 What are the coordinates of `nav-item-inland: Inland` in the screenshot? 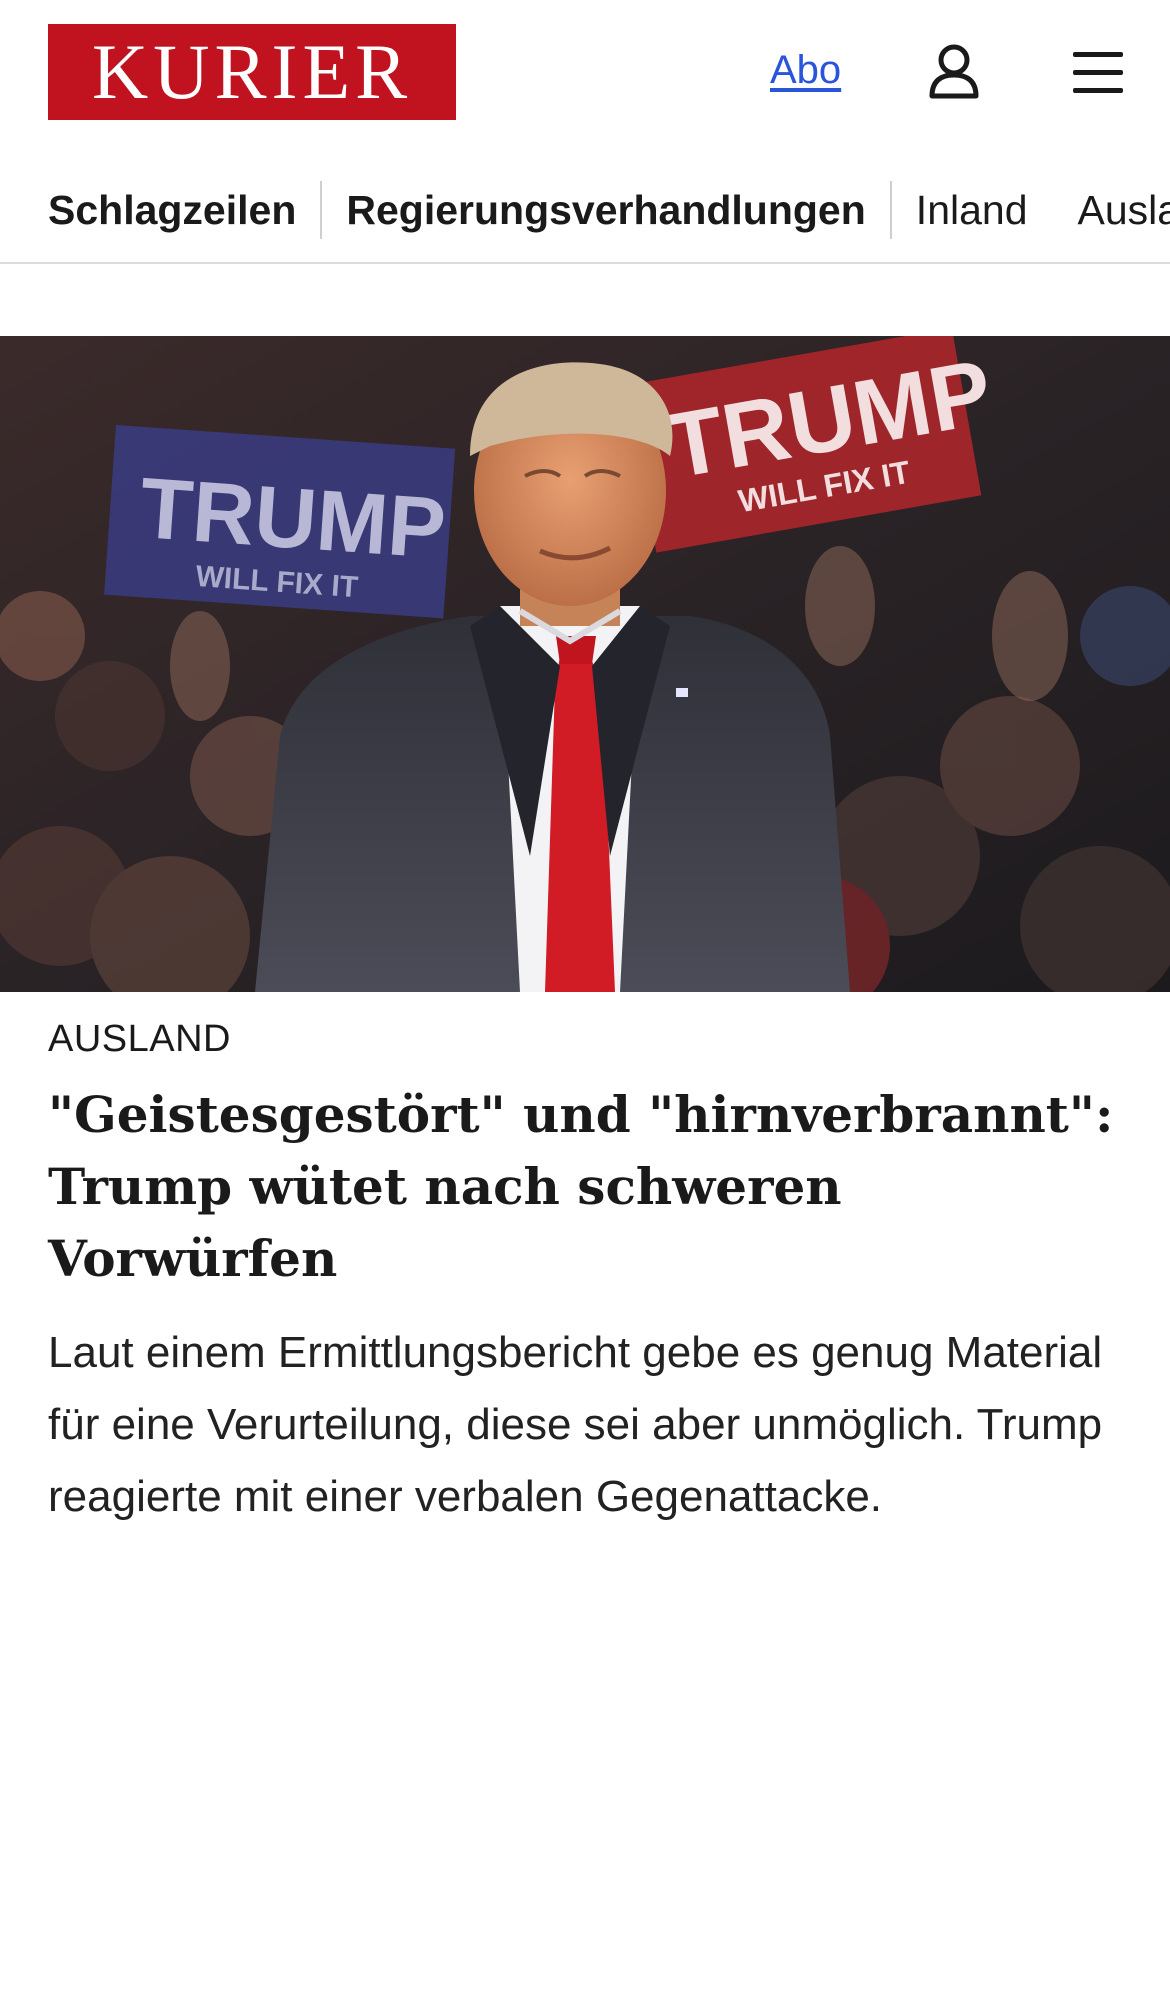 It's located at (972, 210).